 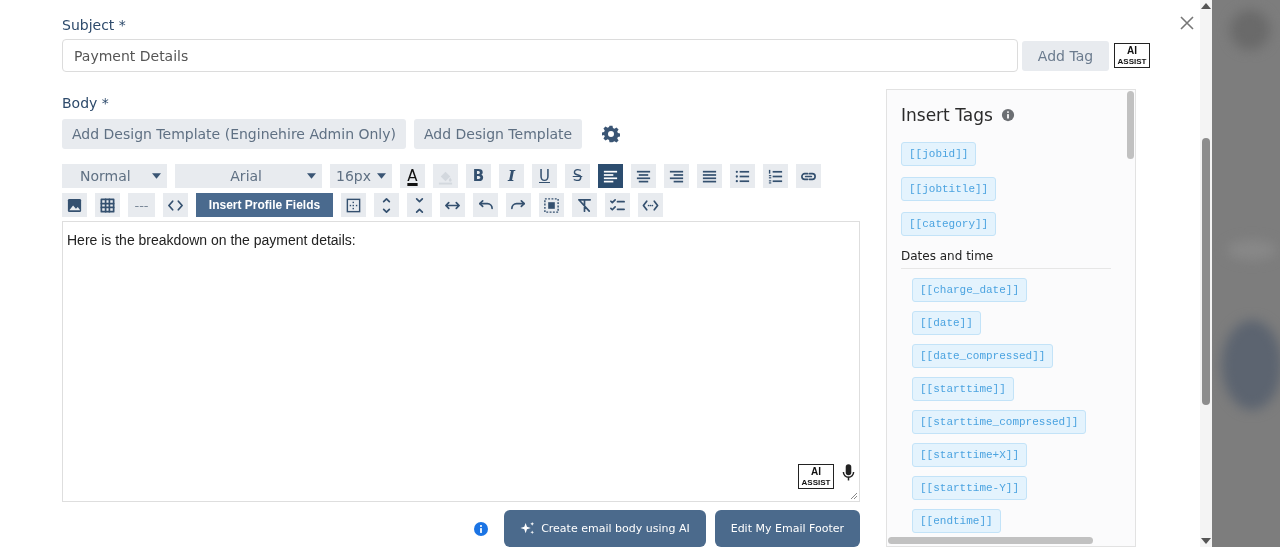 I want to click on editor-text: Here is the breakdown on the payment details:, so click(x=211, y=240).